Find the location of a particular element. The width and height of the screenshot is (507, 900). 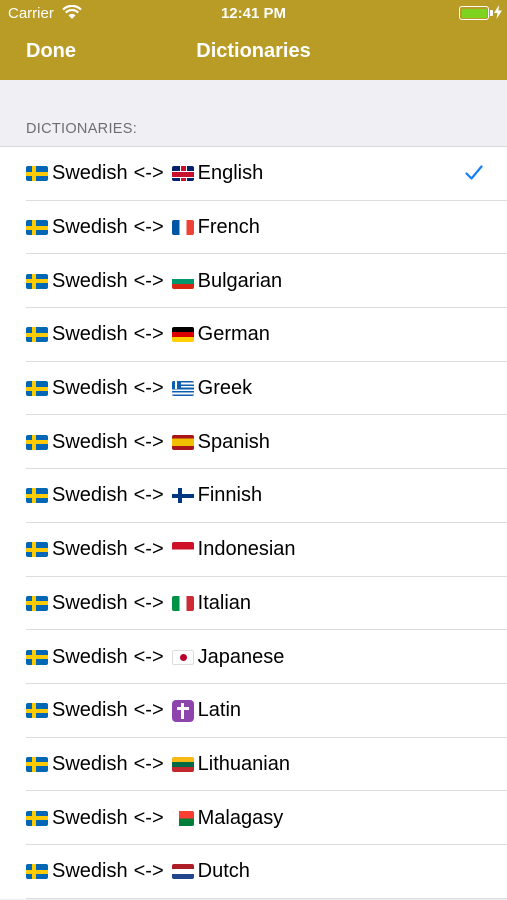

target-language: English is located at coordinates (230, 173).